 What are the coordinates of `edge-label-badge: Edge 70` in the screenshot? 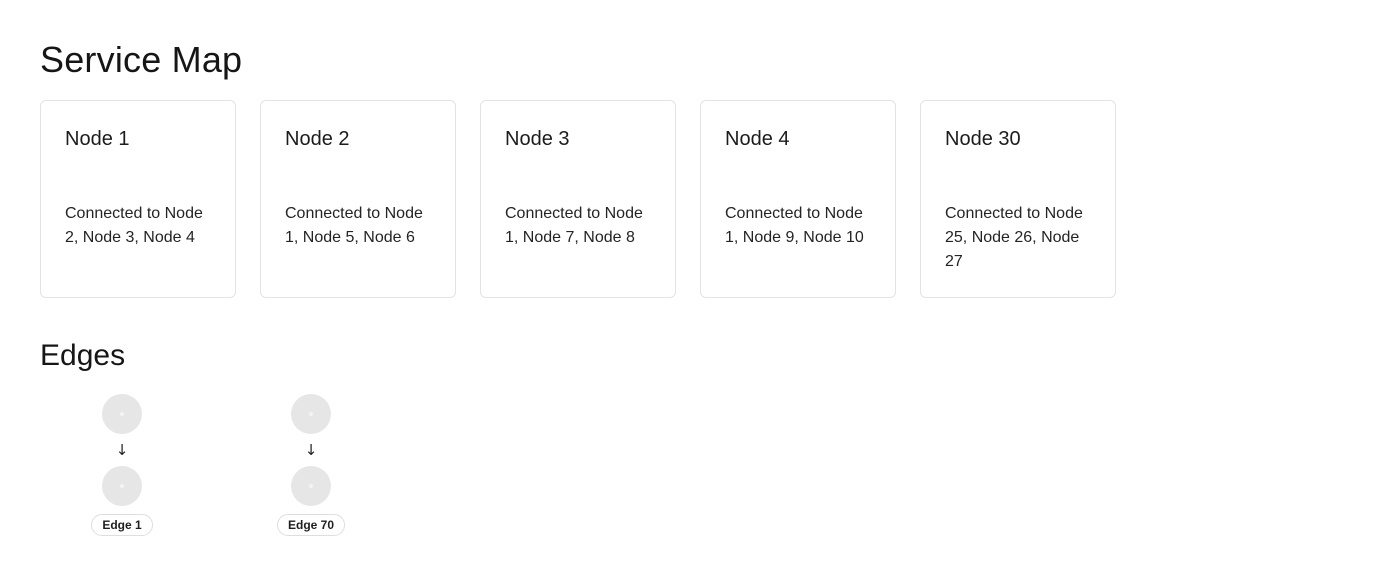 It's located at (311, 525).